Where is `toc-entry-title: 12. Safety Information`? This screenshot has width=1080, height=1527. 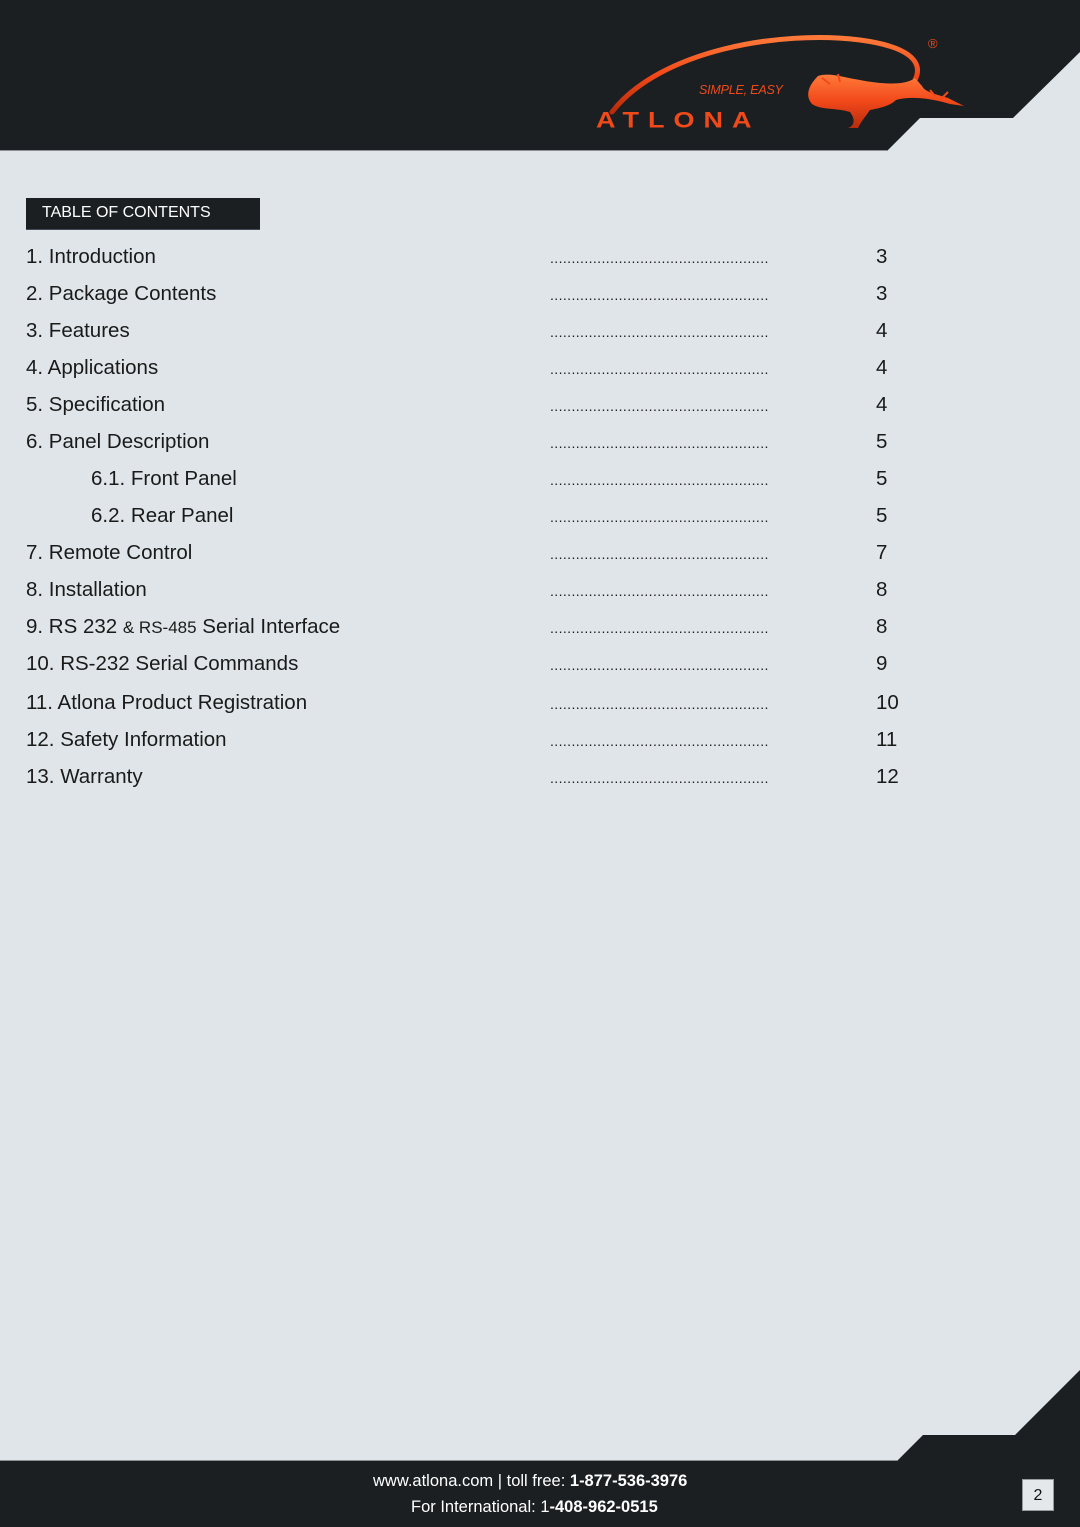
toc-entry-title: 12. Safety Information is located at coordinates (126, 740).